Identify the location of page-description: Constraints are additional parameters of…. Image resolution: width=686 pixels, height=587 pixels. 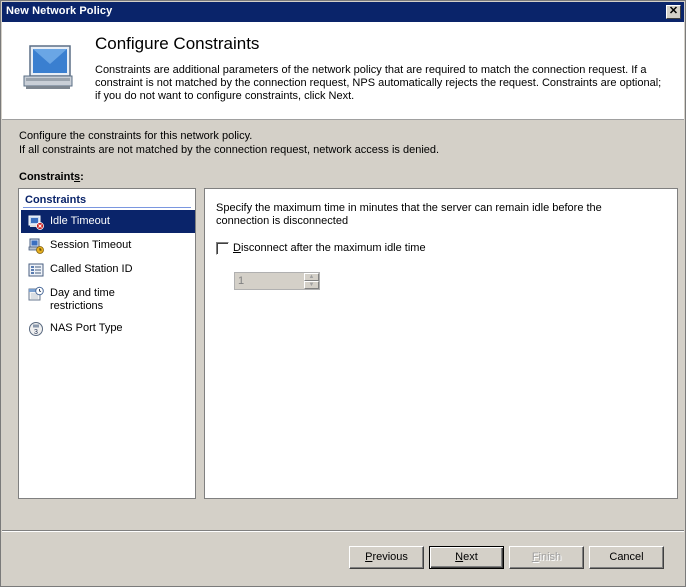
(378, 83).